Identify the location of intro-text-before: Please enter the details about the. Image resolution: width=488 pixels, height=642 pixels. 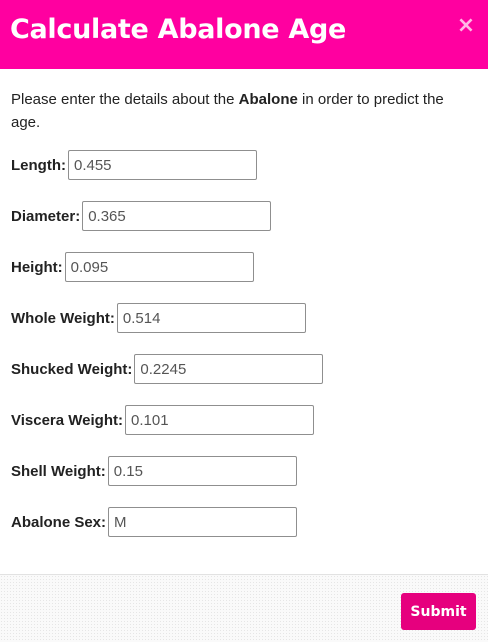
(125, 99).